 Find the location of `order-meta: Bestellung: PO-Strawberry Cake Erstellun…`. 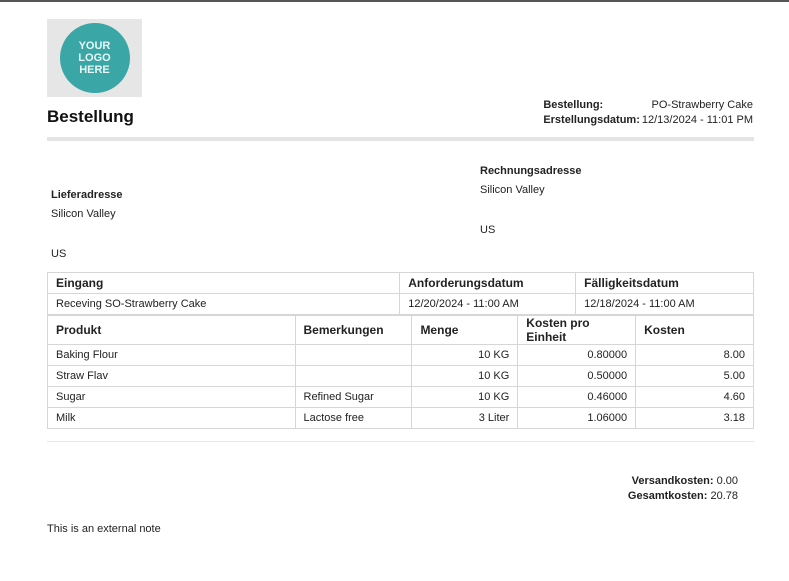

order-meta: Bestellung: PO-Strawberry Cake Erstellun… is located at coordinates (648, 113).